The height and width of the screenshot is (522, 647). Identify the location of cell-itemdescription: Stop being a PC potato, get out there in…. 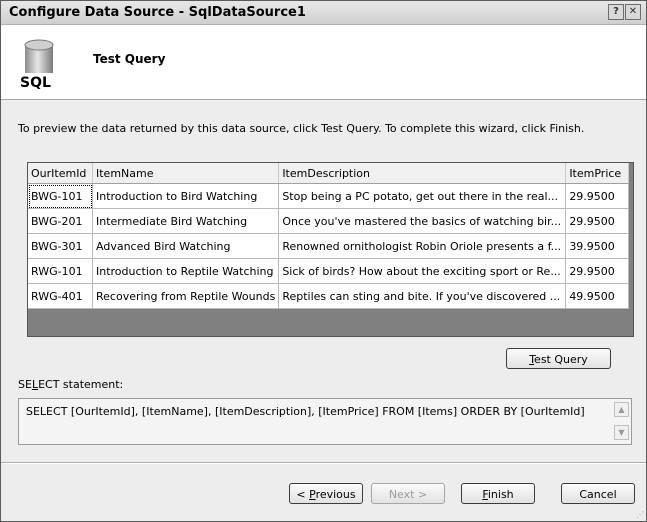
(422, 196).